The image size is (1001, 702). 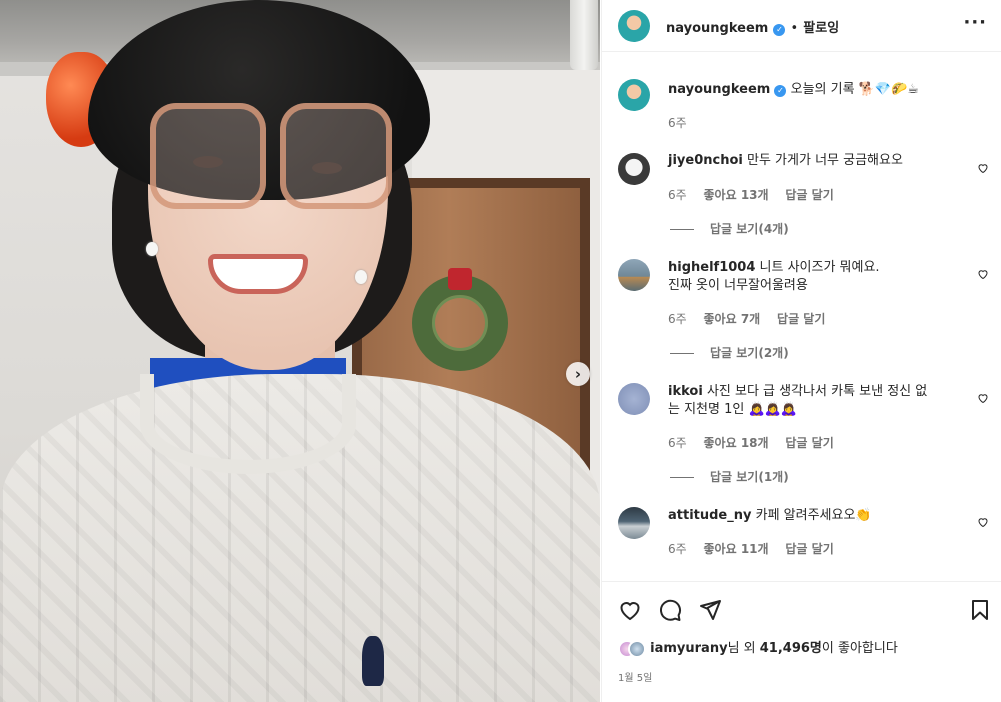 I want to click on next-photo-button: ›, so click(x=578, y=374).